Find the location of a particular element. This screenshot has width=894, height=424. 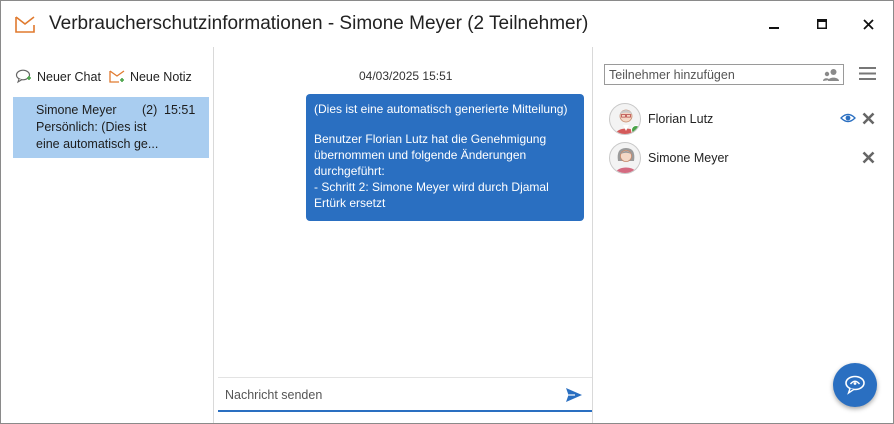

chat-actions: Neuer Chat Neue Notiz is located at coordinates (107, 76).